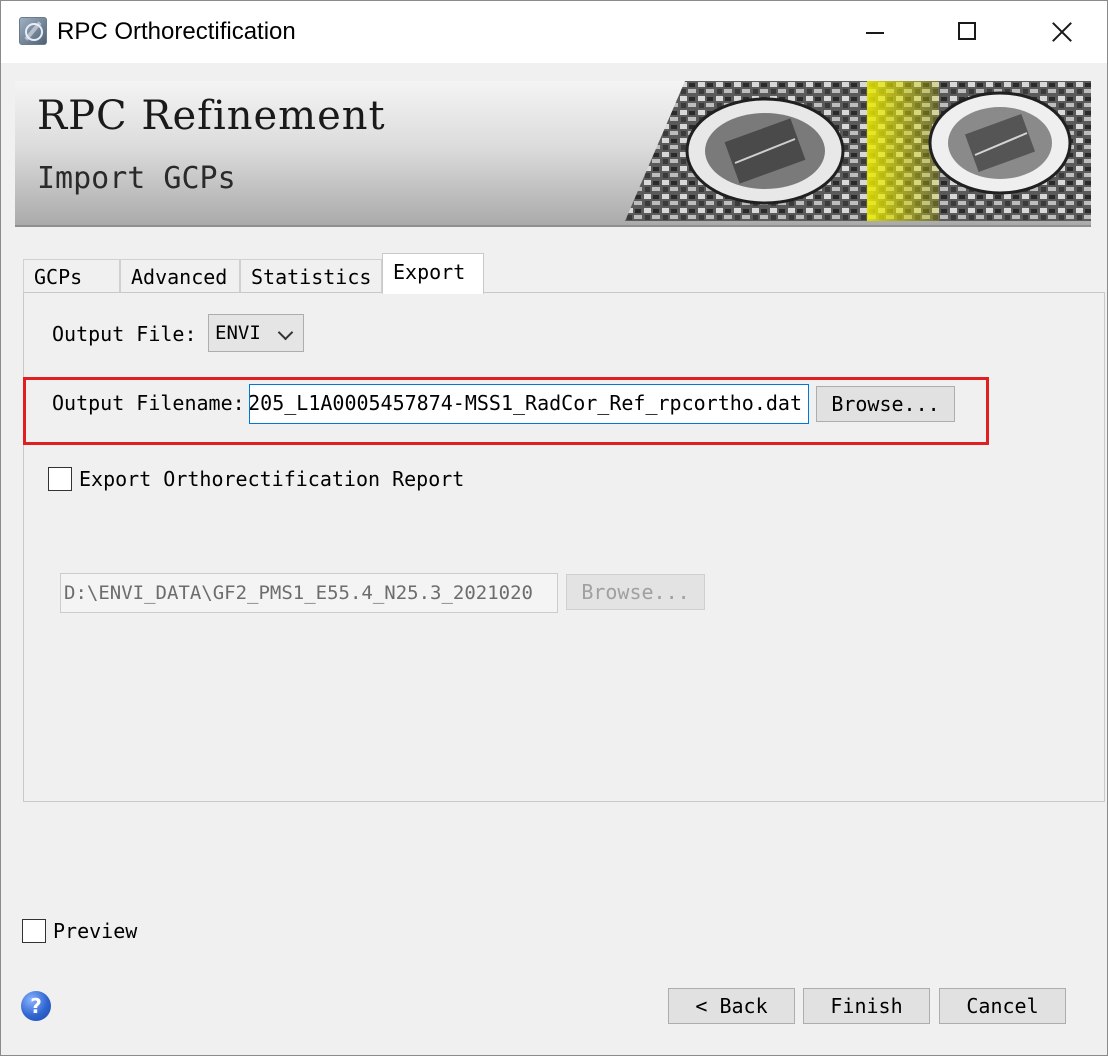  Describe the element at coordinates (1059, 32) in the screenshot. I see `close-button` at that location.